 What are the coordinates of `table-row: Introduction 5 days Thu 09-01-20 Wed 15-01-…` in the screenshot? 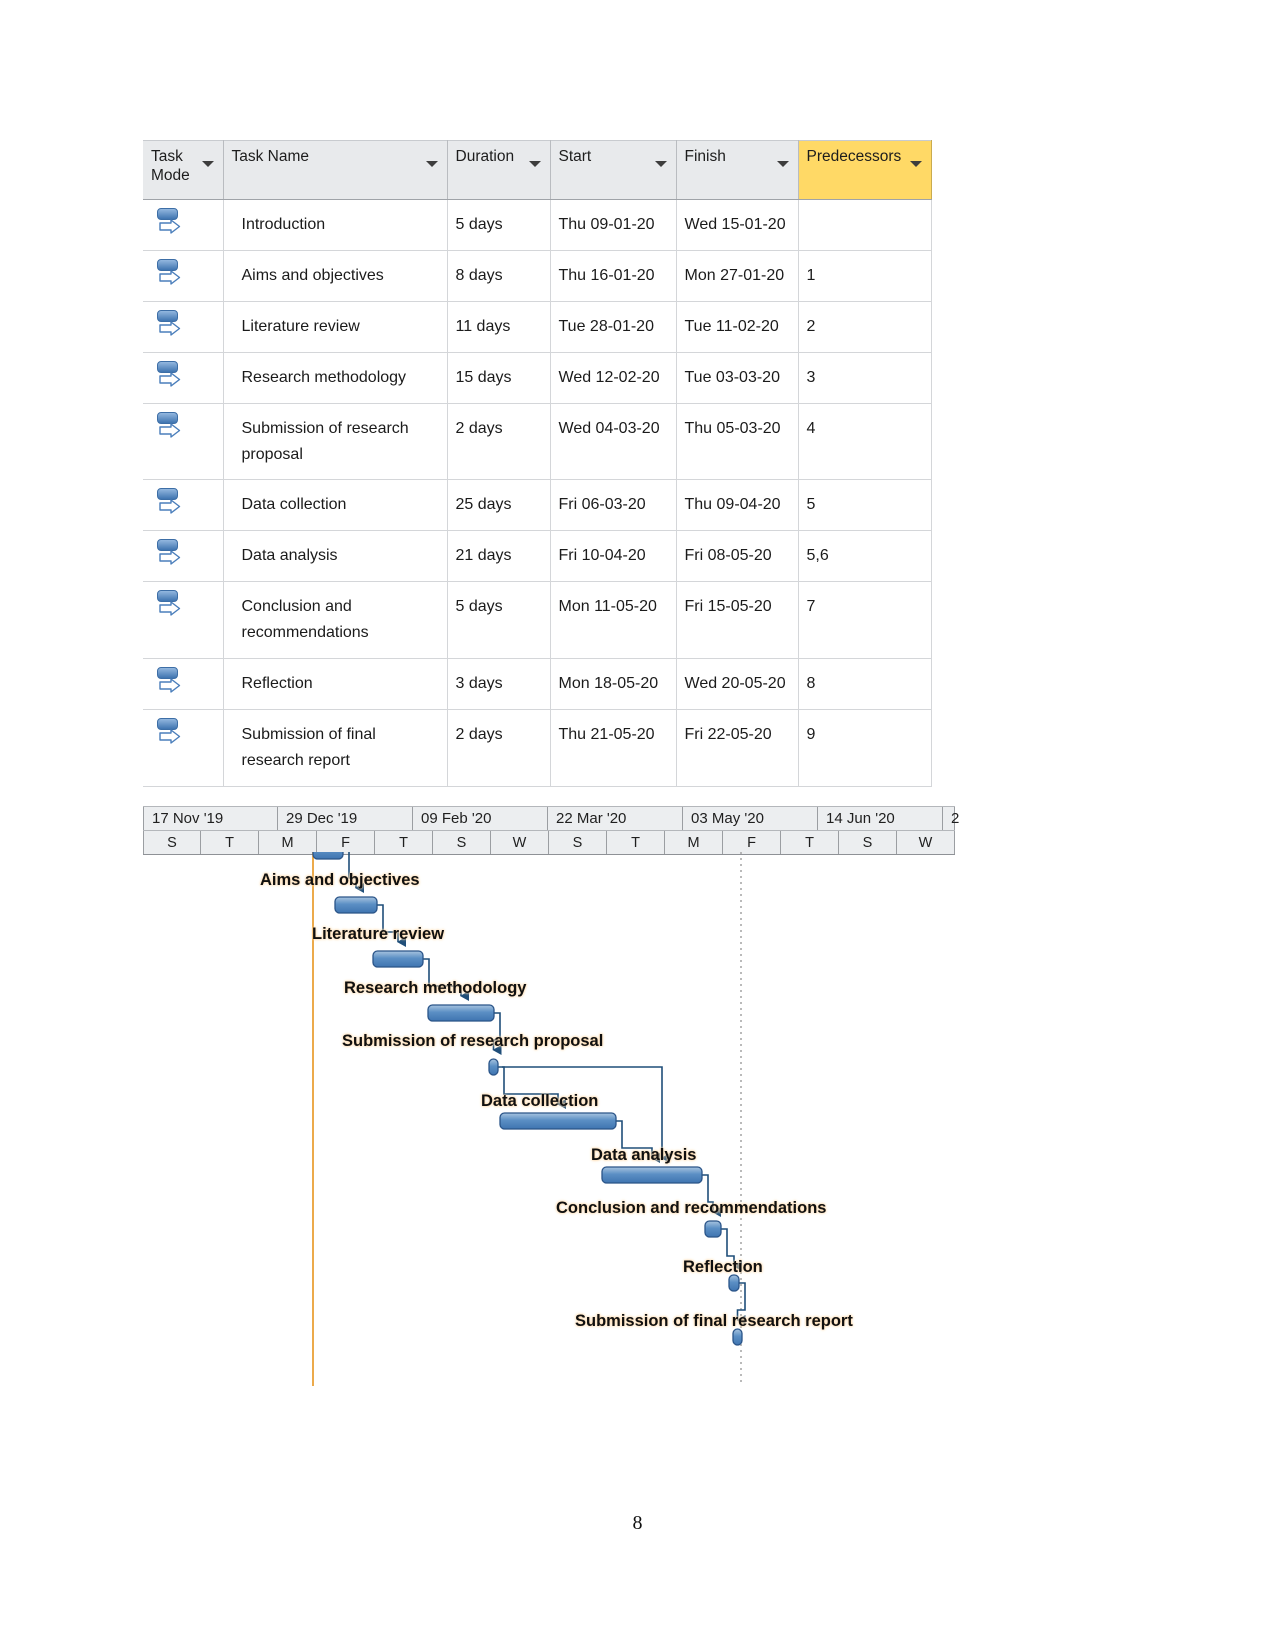 It's located at (537, 225).